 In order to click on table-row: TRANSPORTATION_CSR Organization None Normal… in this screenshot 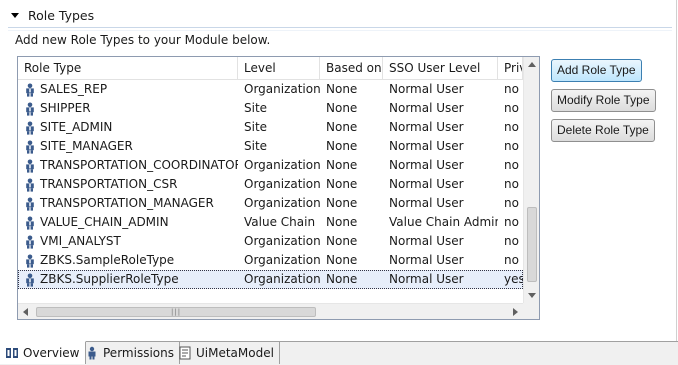, I will do `click(270, 184)`.